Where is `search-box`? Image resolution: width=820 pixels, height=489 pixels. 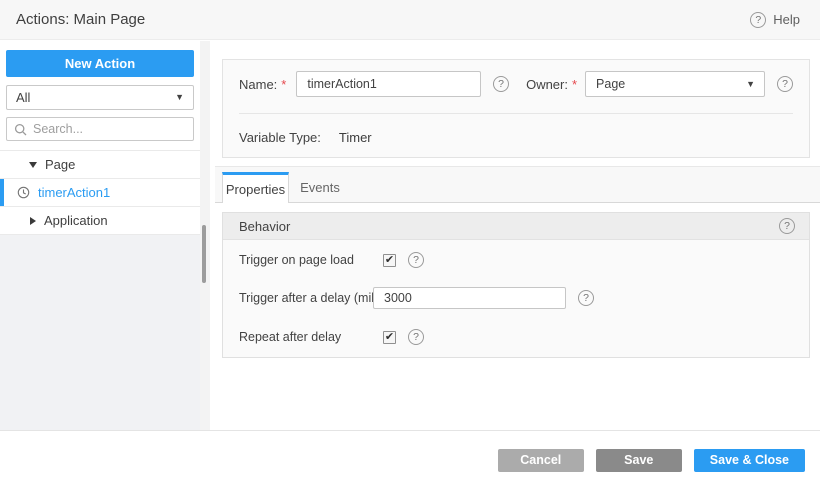 search-box is located at coordinates (100, 129).